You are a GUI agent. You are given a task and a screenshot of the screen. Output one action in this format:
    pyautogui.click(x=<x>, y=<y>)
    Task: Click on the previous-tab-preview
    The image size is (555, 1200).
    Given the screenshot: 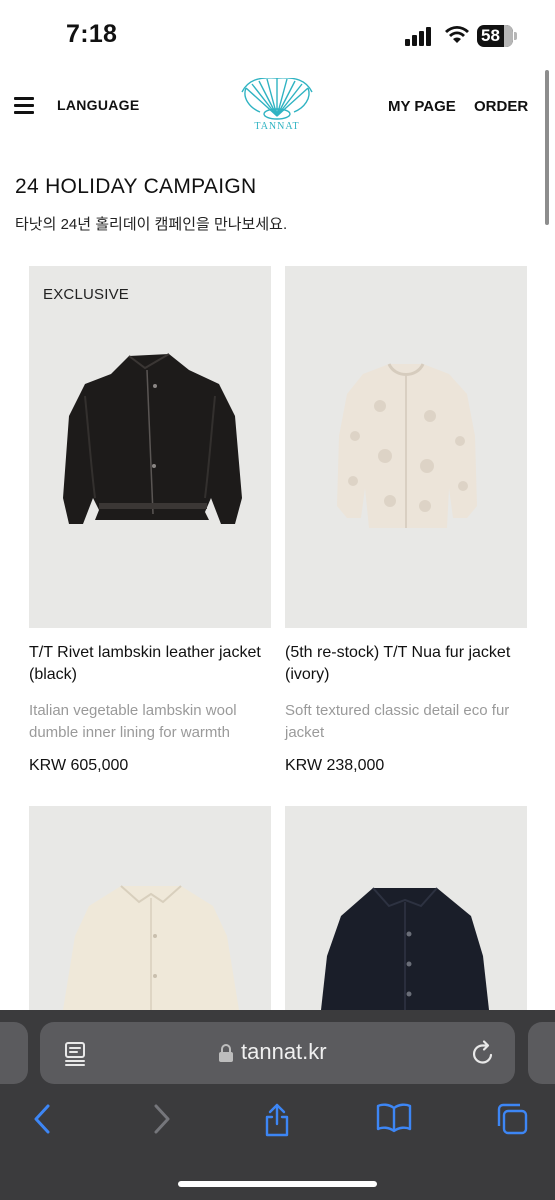 What is the action you would take?
    pyautogui.click(x=14, y=1053)
    